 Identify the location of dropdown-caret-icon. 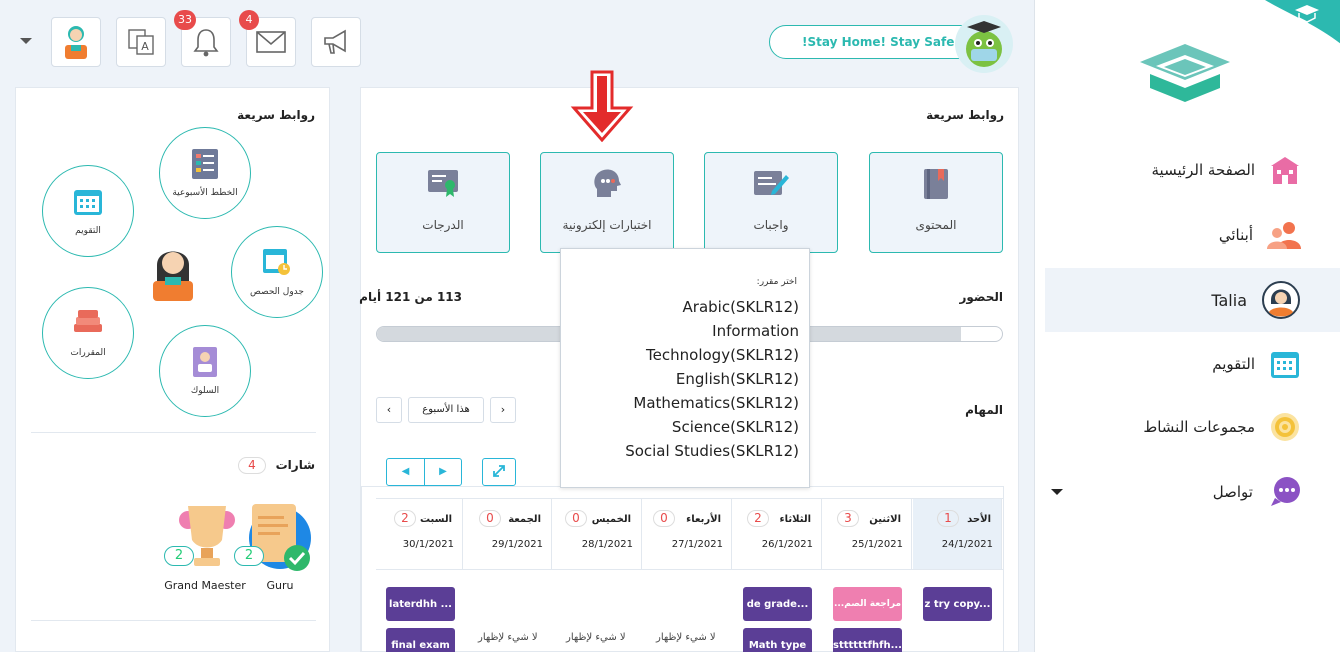
(26, 41).